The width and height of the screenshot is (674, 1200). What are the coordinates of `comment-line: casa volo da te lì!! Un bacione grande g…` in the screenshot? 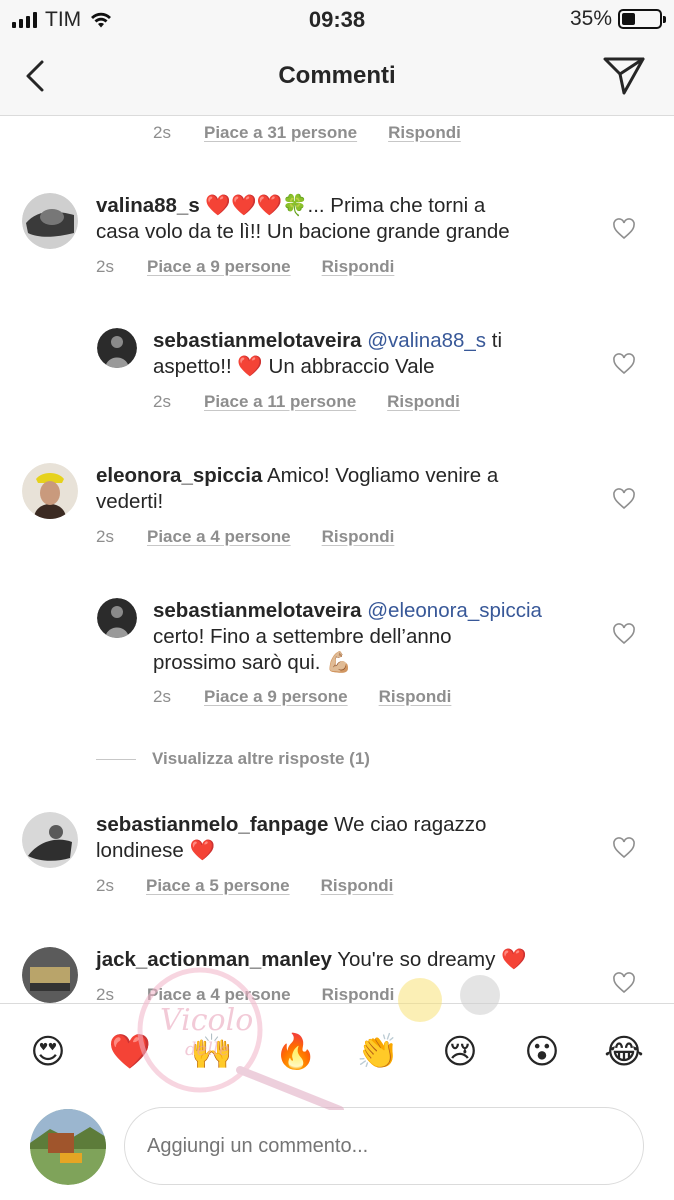 It's located at (303, 231).